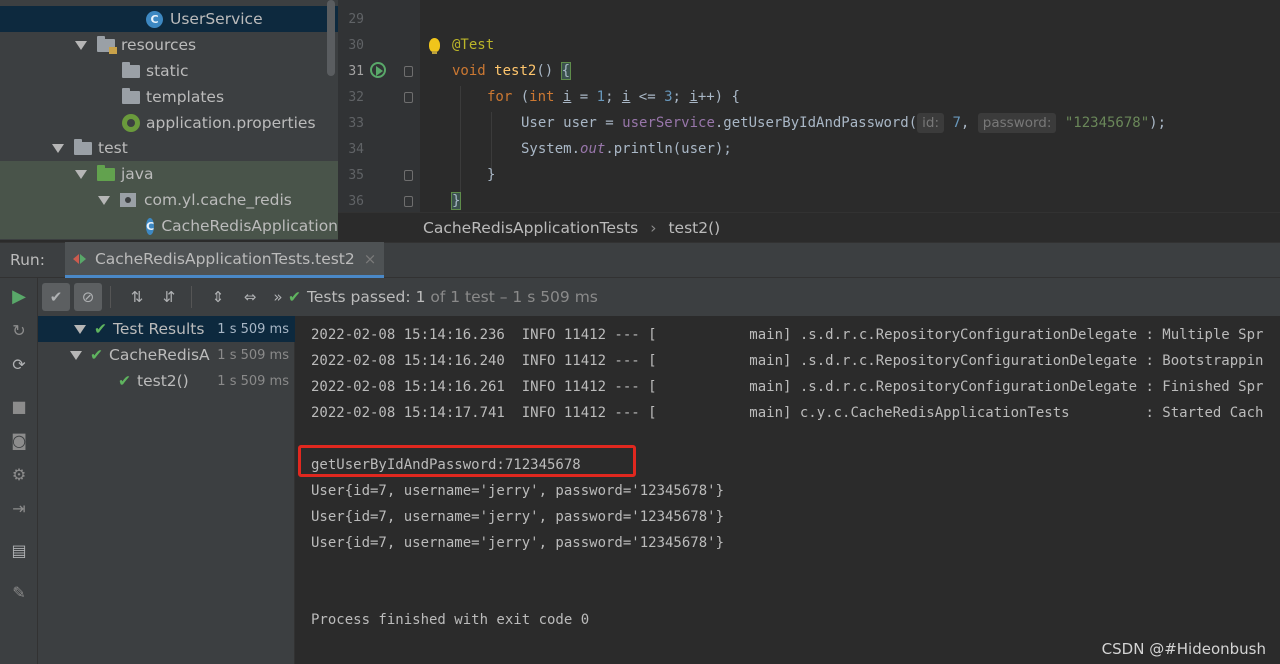 The height and width of the screenshot is (664, 1280). Describe the element at coordinates (1158, 123) in the screenshot. I see `code-token: );` at that location.